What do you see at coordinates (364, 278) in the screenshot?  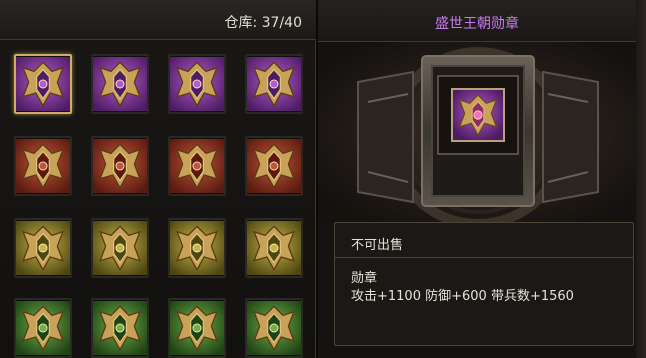 I see `item-category: 勋章` at bounding box center [364, 278].